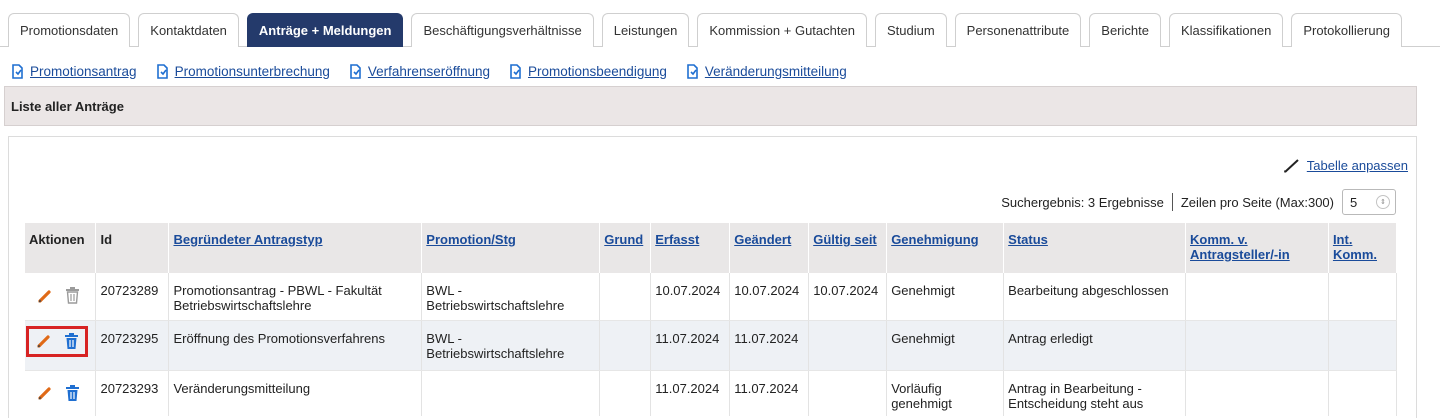 This screenshot has width=1440, height=418. I want to click on link-promotionsbeendigung: Promotionsbeendigung, so click(587, 71).